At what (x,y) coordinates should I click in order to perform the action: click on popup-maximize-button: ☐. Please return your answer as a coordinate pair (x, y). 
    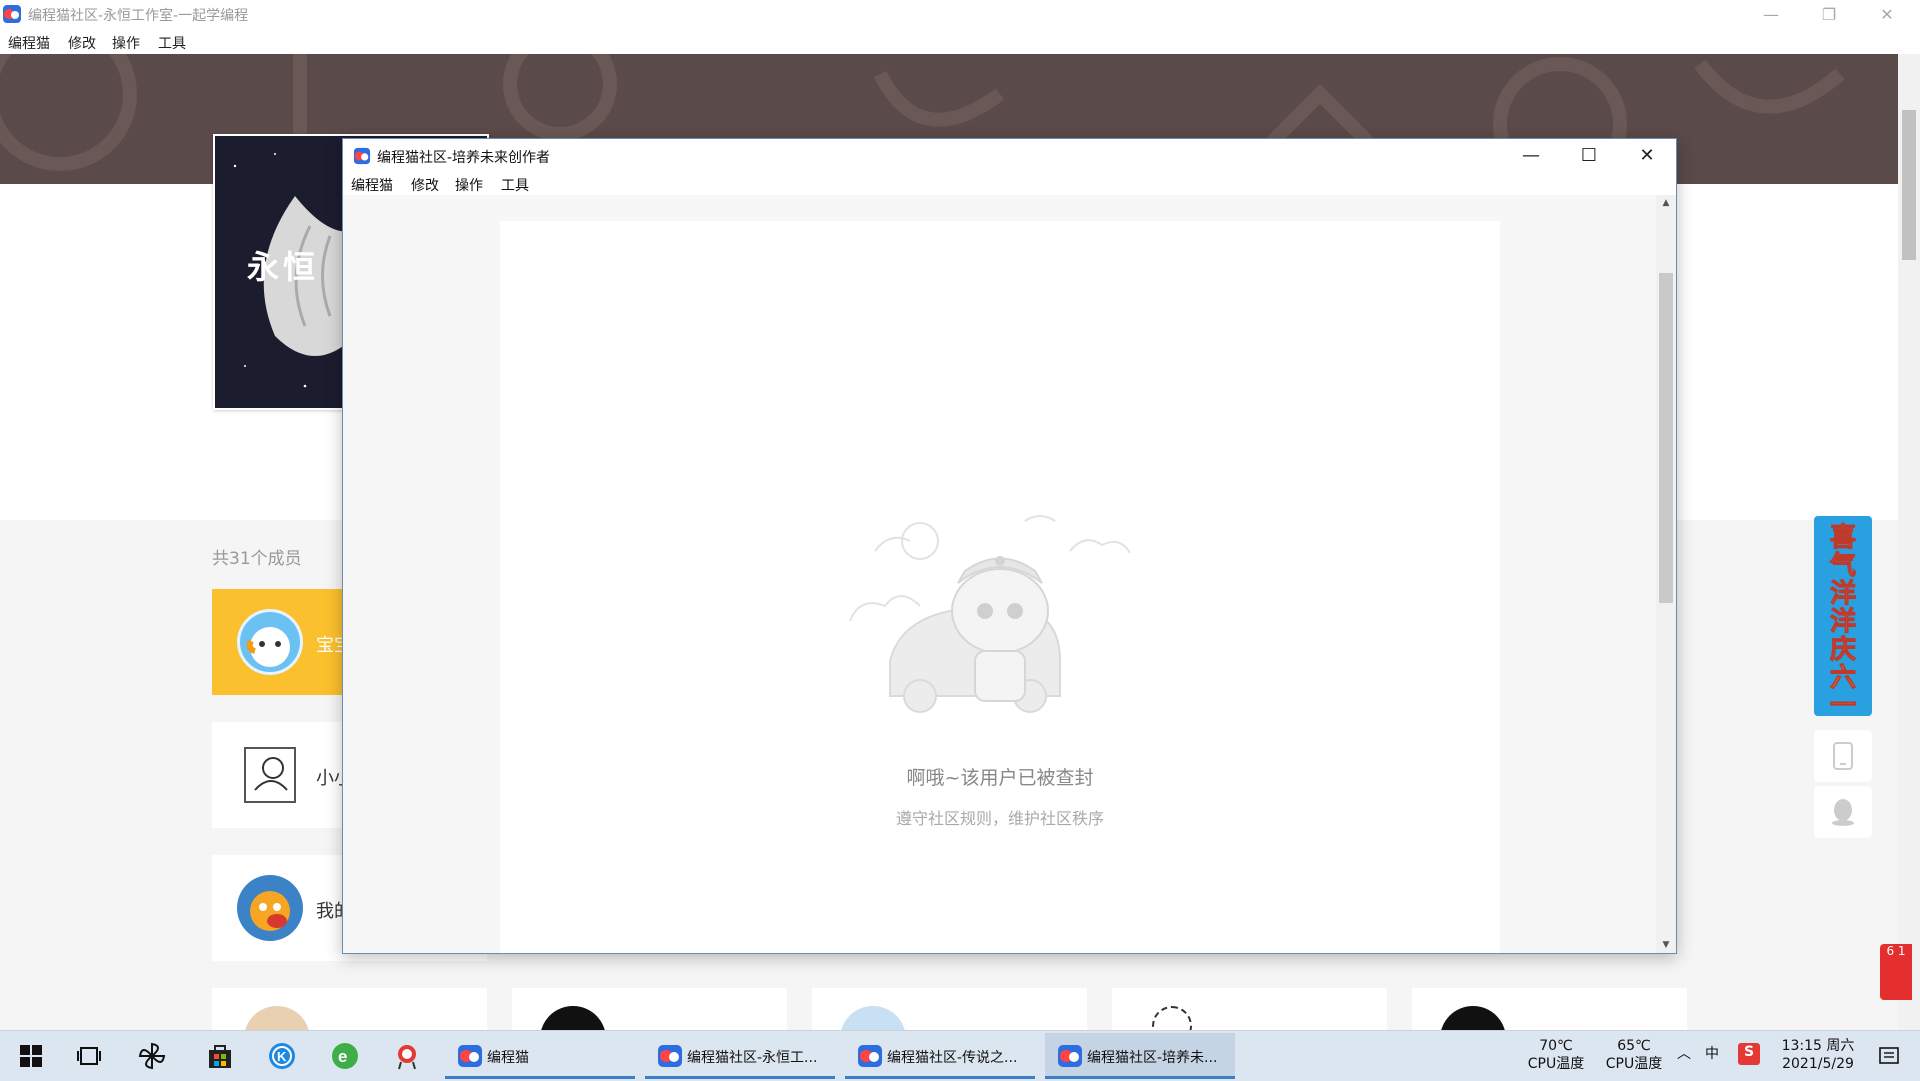
    Looking at the image, I should click on (1589, 155).